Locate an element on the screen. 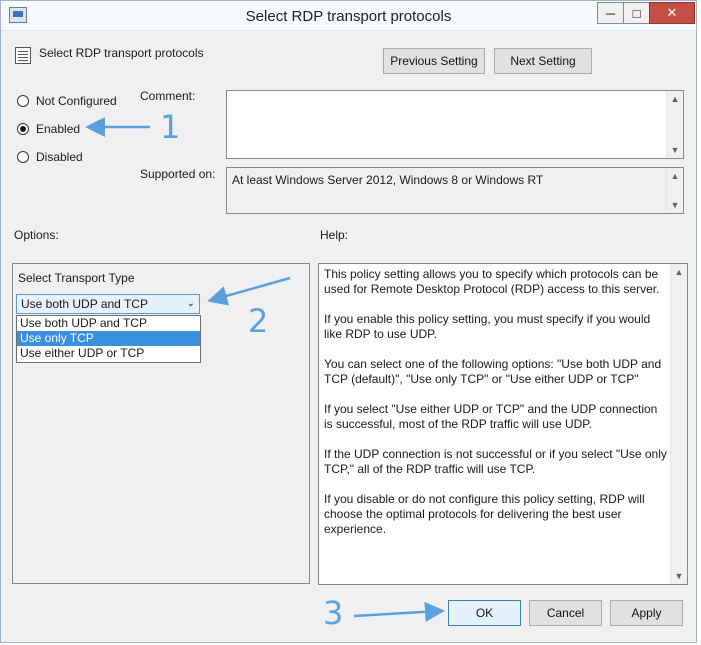  chevron-down-icon: ⌄ is located at coordinates (191, 303).